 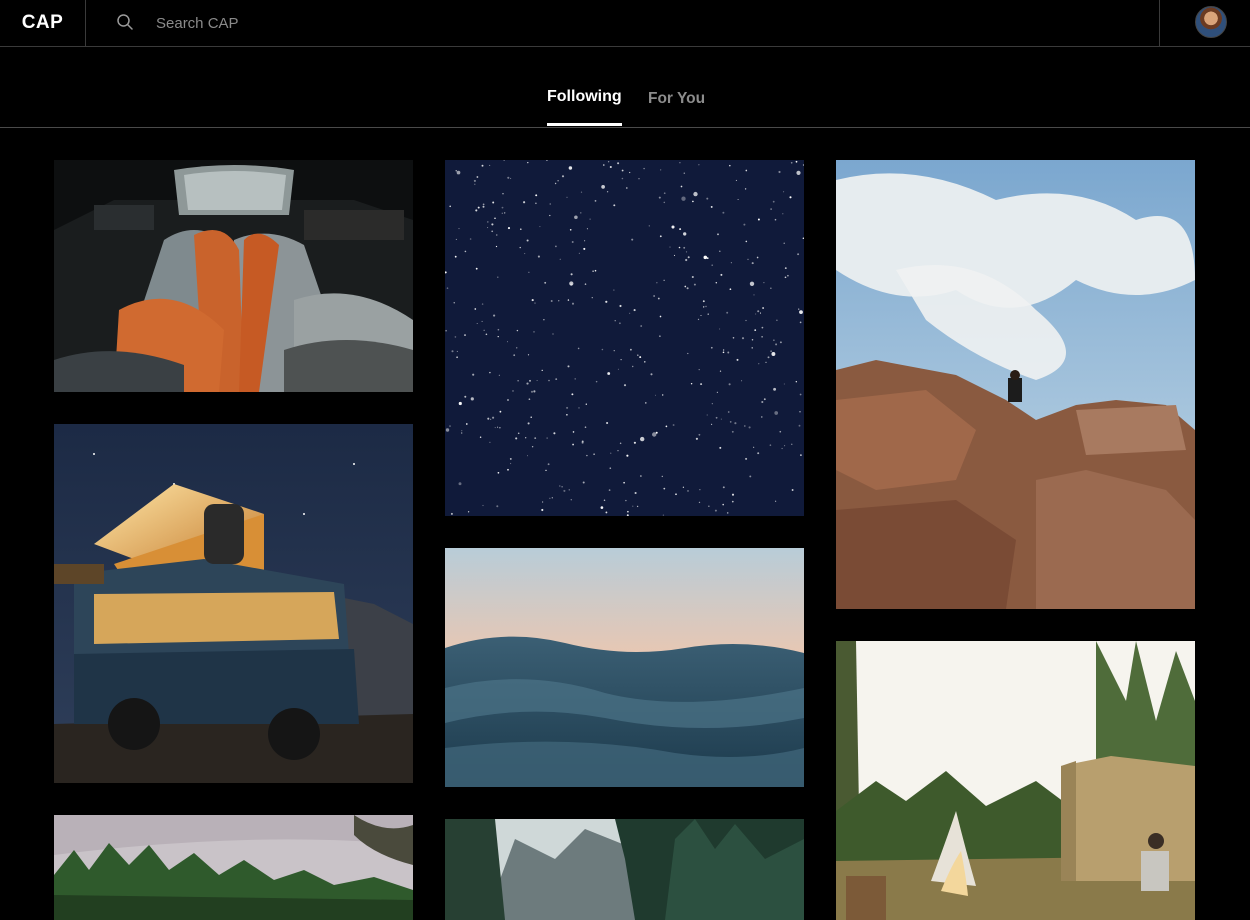 What do you see at coordinates (1211, 22) in the screenshot?
I see `avatar` at bounding box center [1211, 22].